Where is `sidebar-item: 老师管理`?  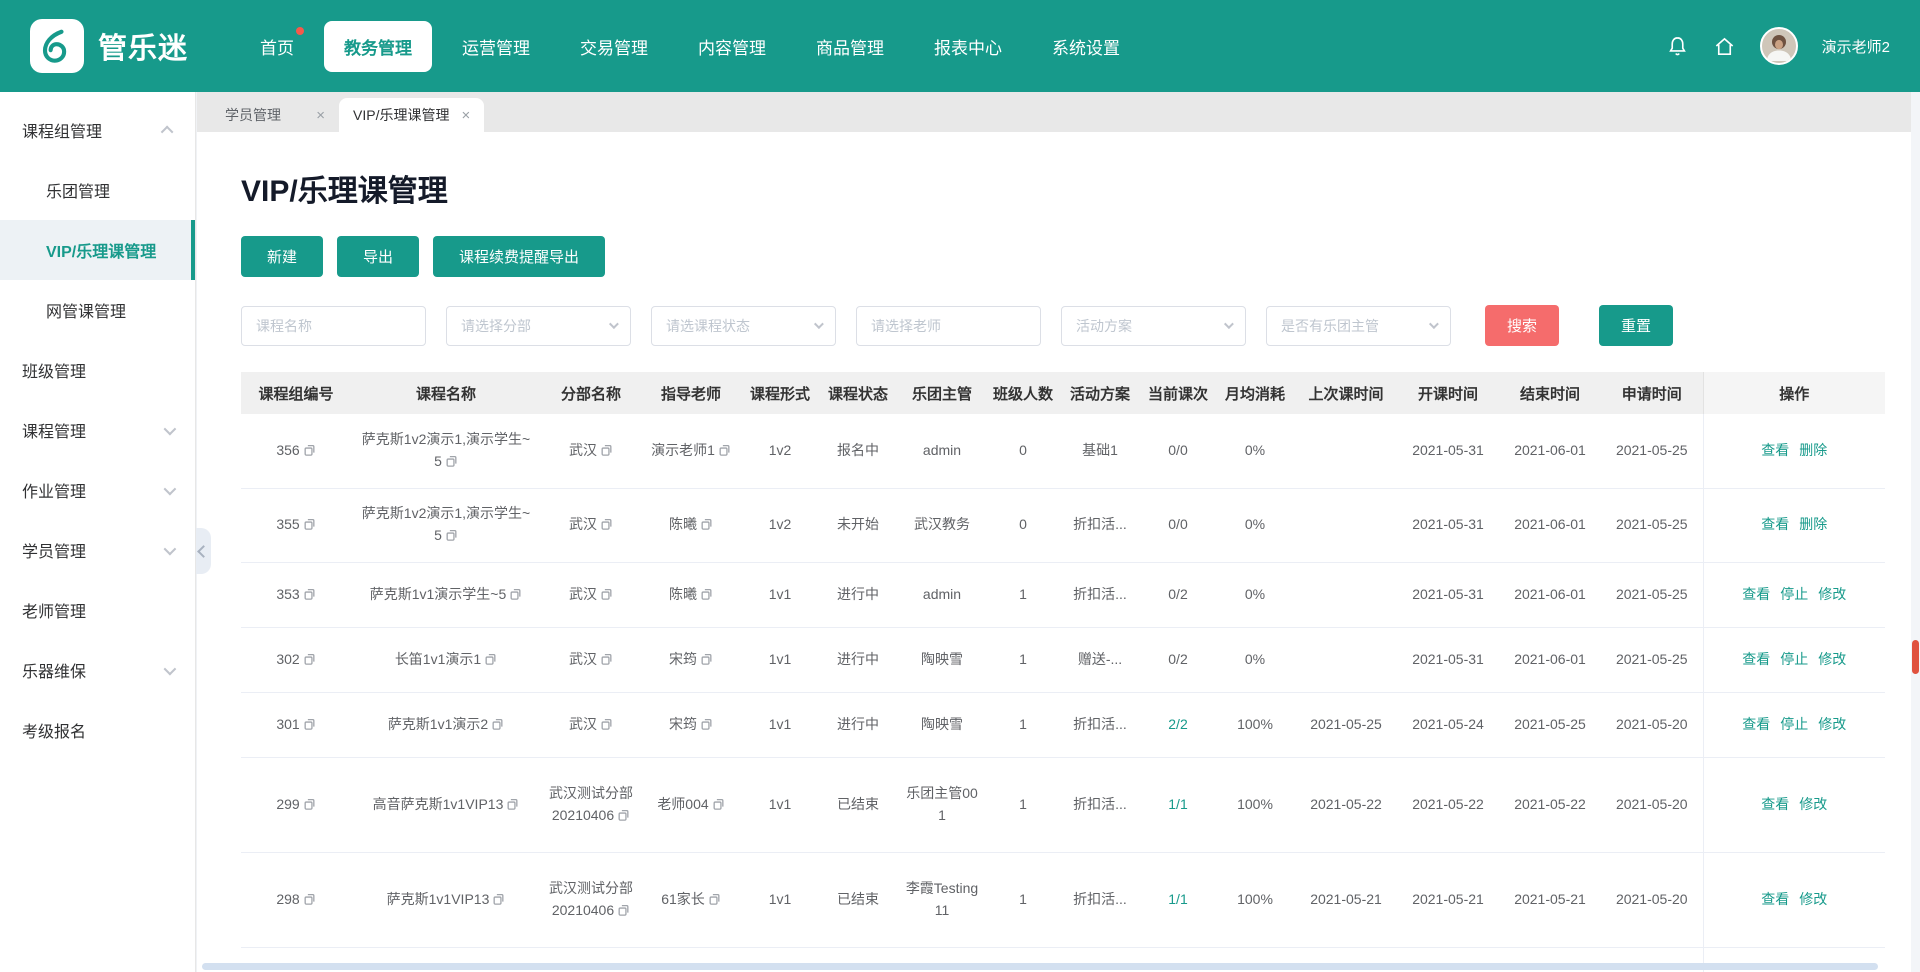 sidebar-item: 老师管理 is located at coordinates (97, 610).